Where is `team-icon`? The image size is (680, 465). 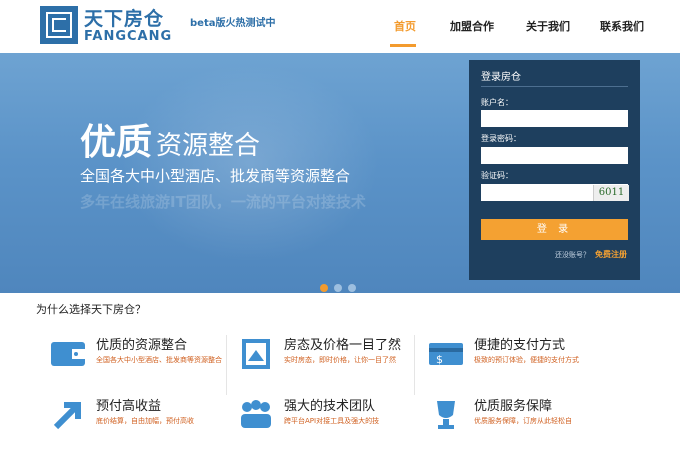 team-icon is located at coordinates (256, 414).